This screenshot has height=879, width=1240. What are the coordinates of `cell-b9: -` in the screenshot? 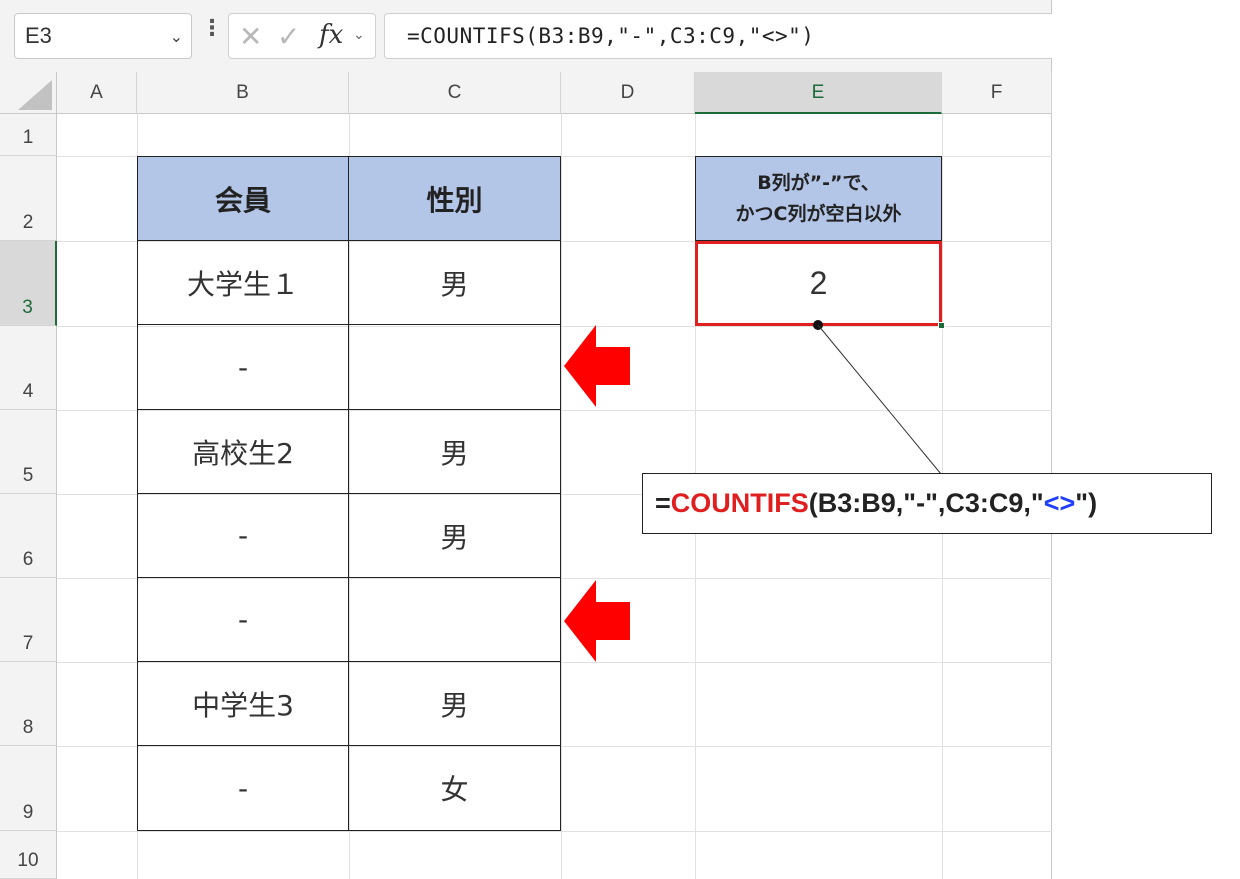 It's located at (243, 788).